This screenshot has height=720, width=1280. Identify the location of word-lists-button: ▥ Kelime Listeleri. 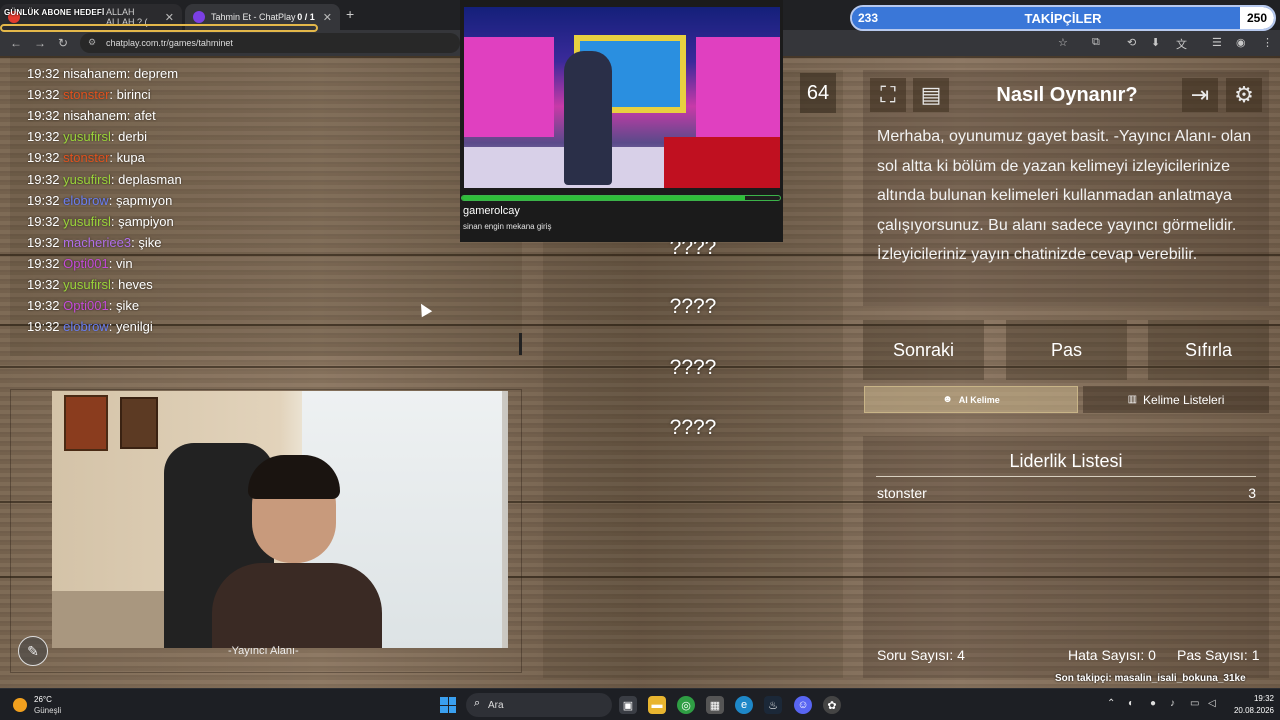
(1176, 399).